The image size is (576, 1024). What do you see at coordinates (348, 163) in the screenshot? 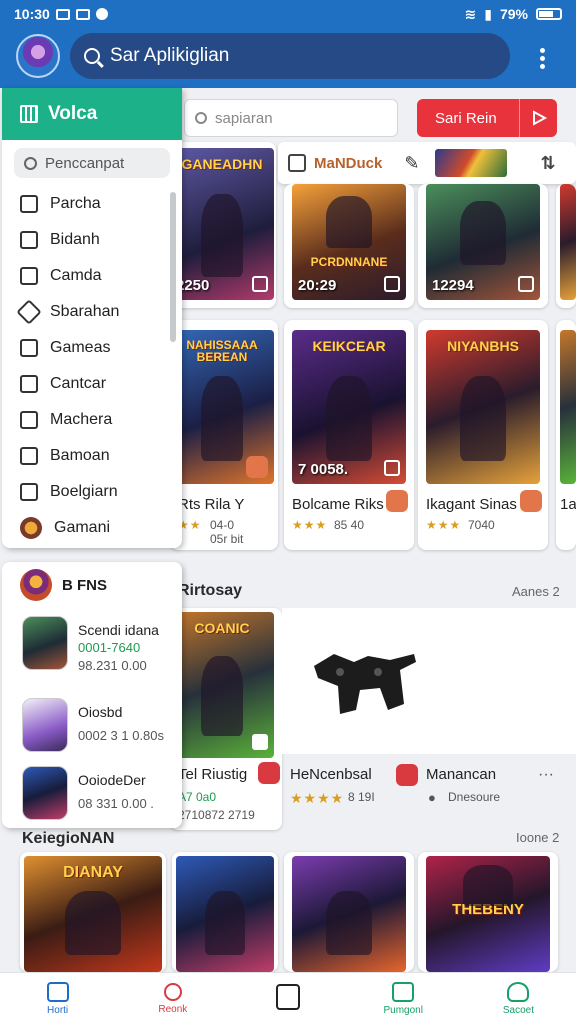
I see `tool-strip-title: MaNDuck` at bounding box center [348, 163].